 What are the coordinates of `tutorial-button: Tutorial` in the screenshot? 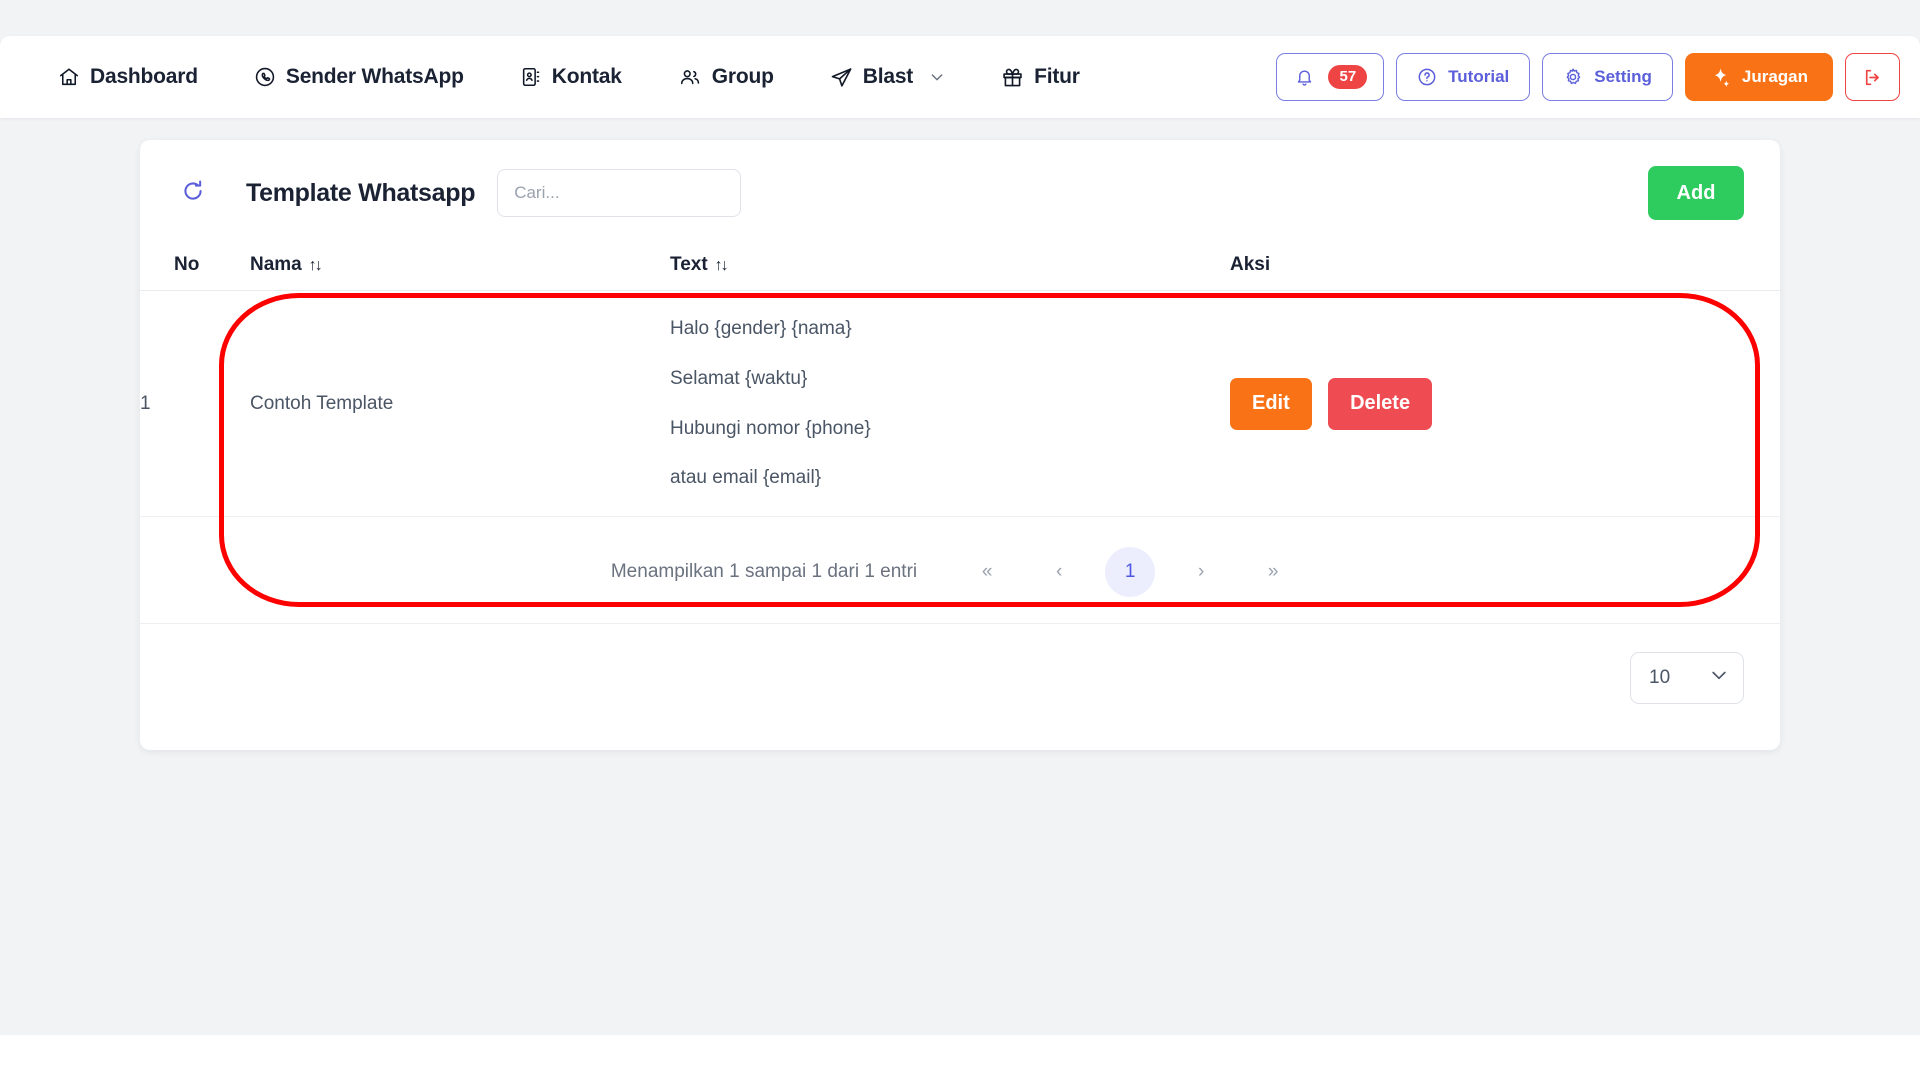 It's located at (1463, 77).